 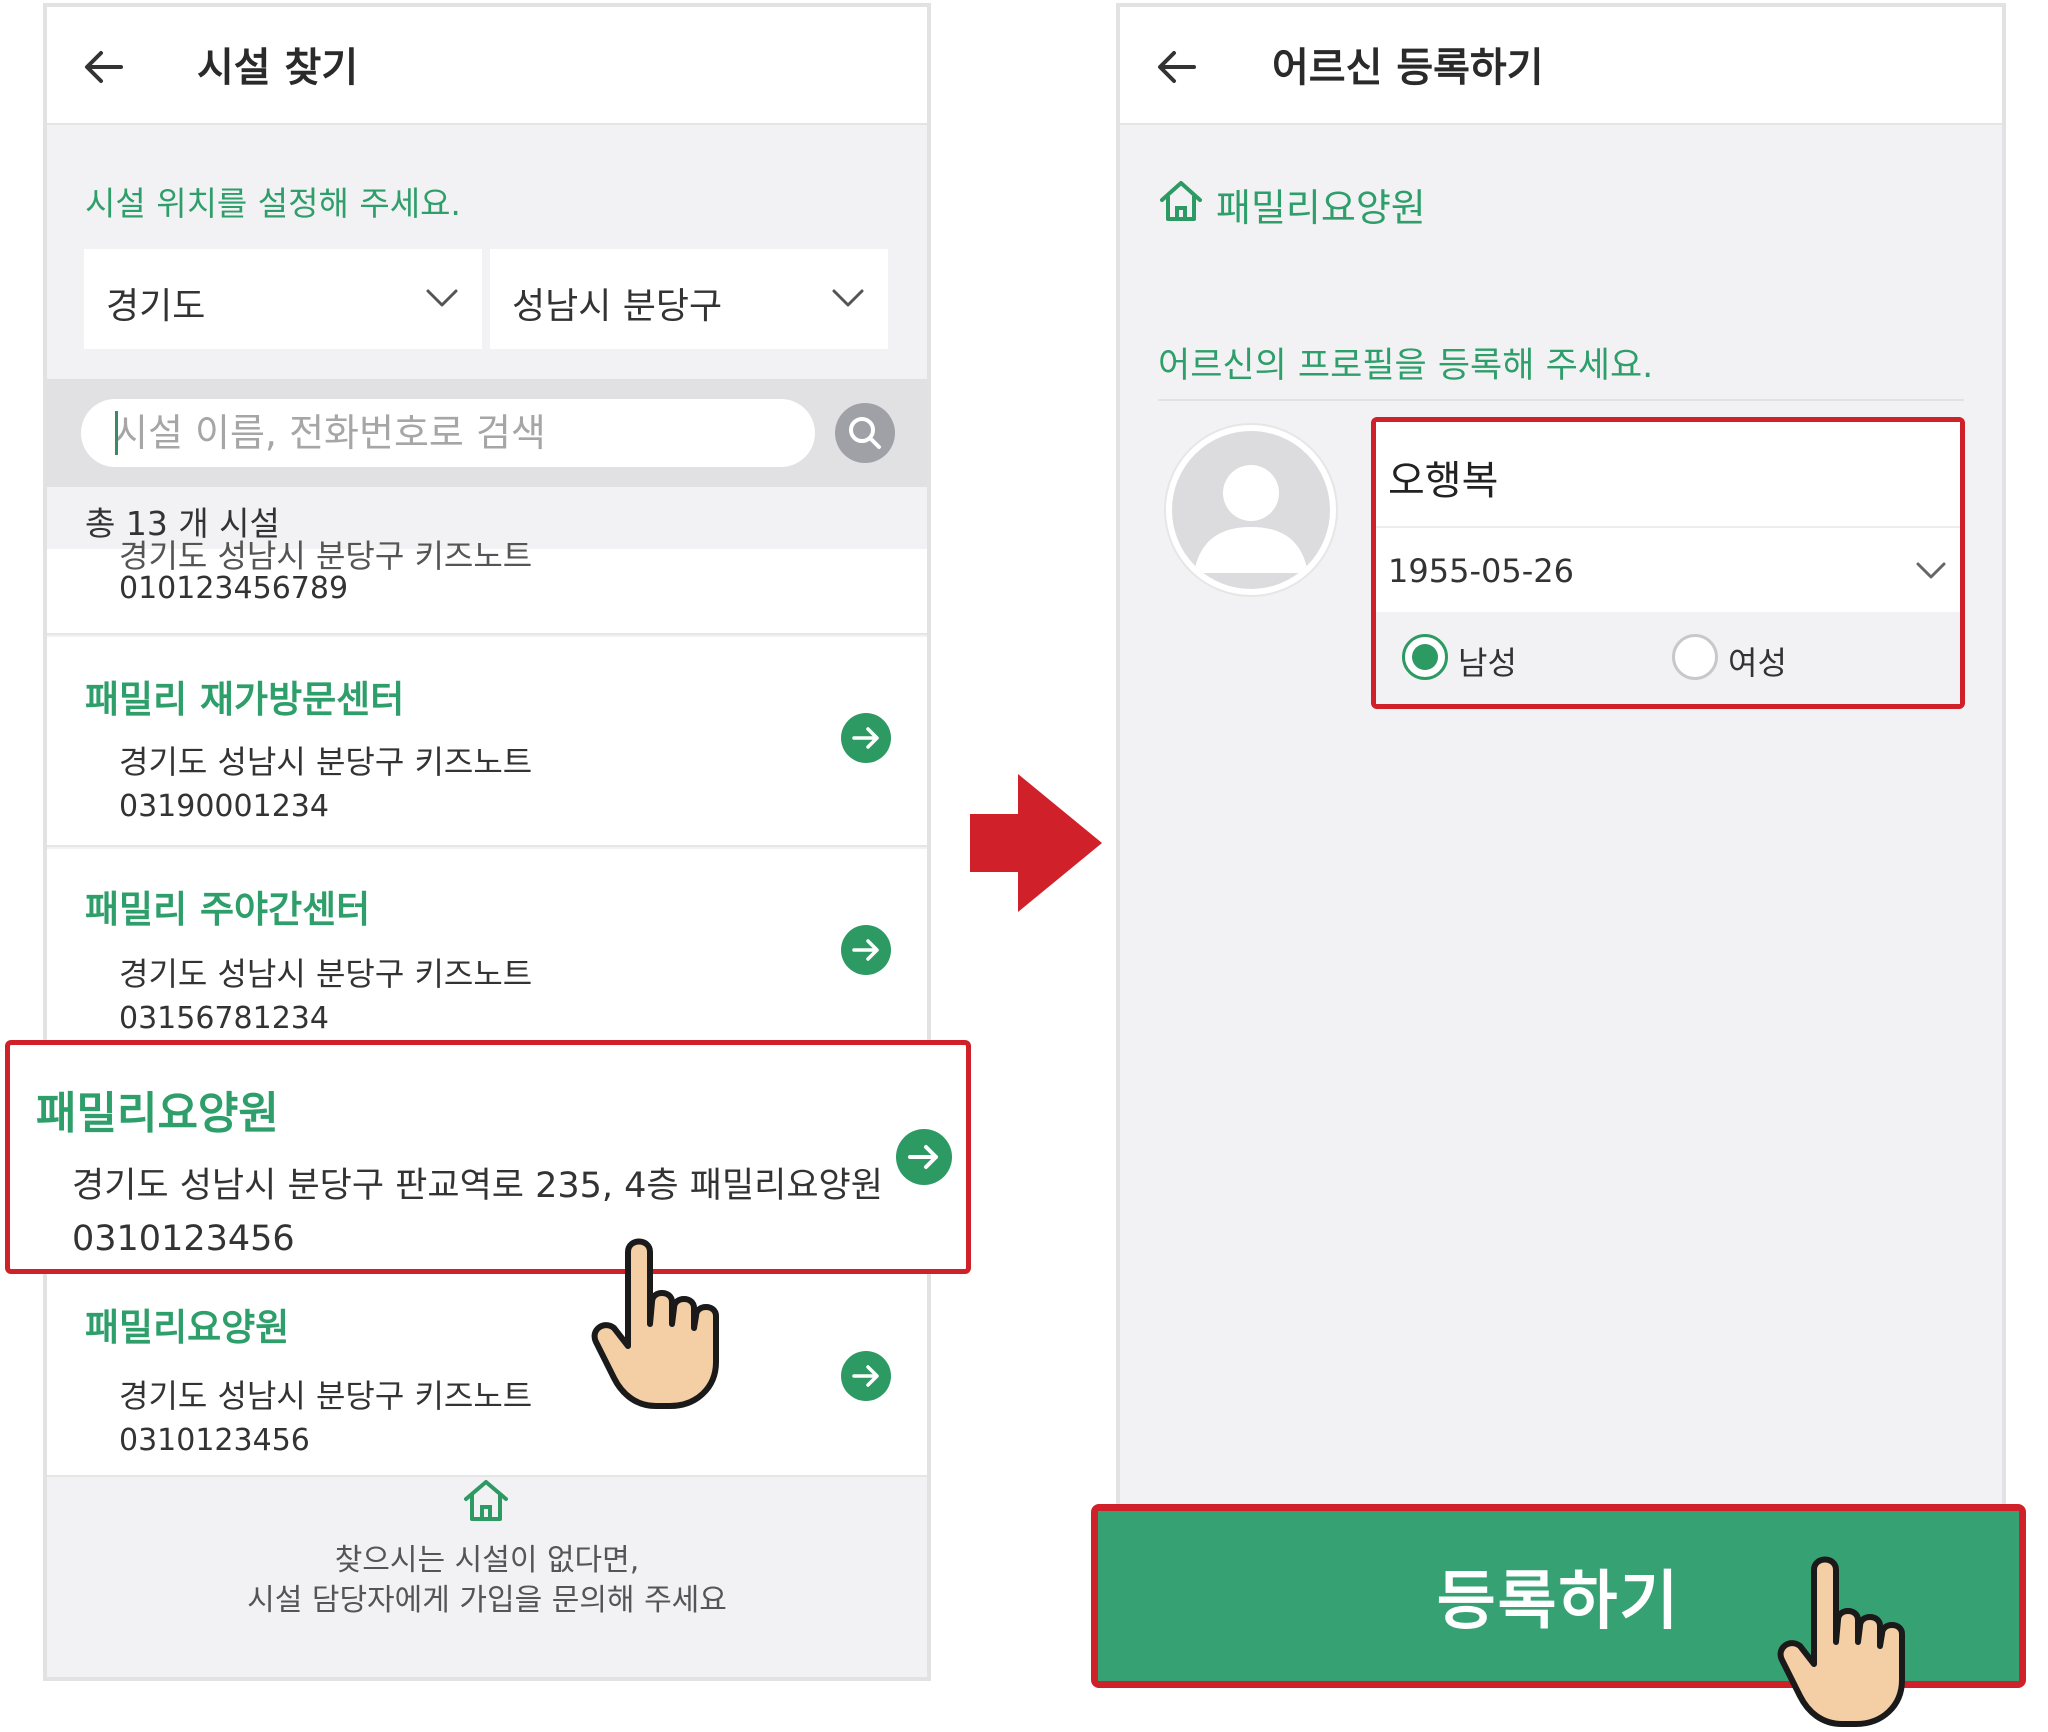 I want to click on avatar, so click(x=1251, y=510).